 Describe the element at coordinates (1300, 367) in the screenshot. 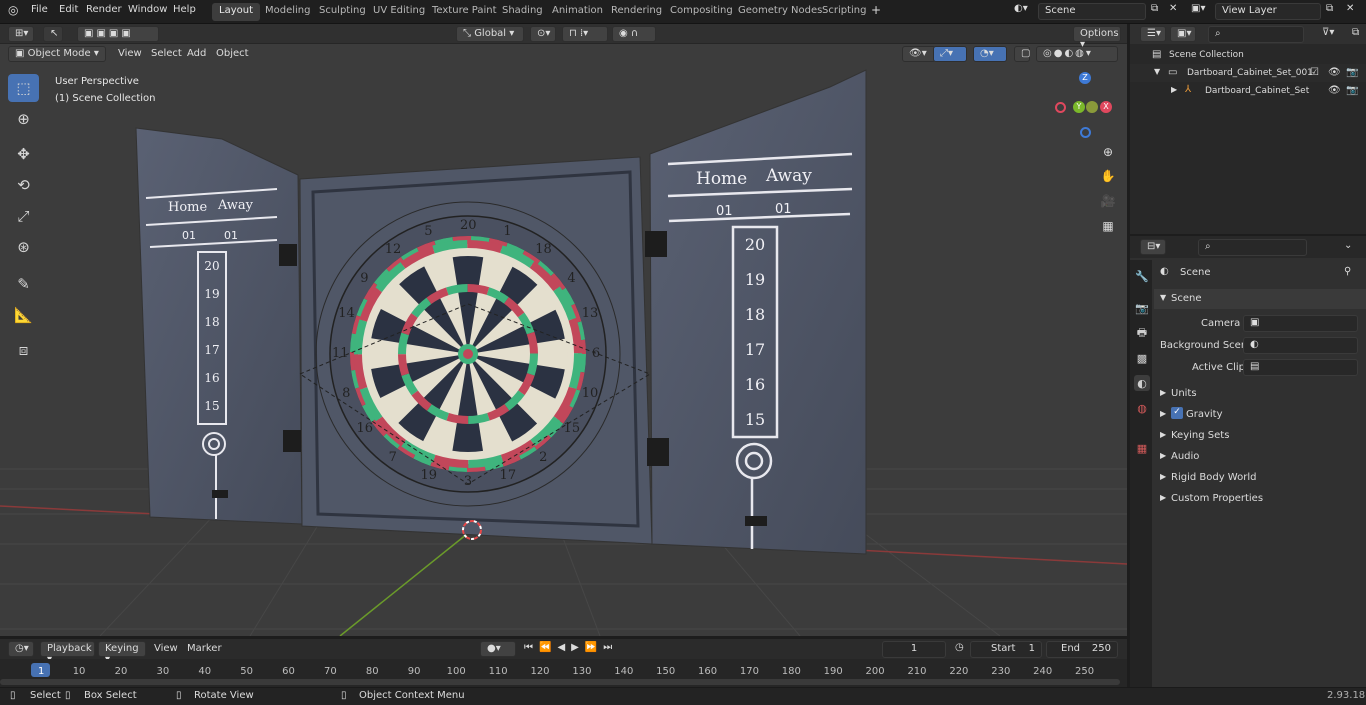

I see `active-clip-field: ▤` at that location.